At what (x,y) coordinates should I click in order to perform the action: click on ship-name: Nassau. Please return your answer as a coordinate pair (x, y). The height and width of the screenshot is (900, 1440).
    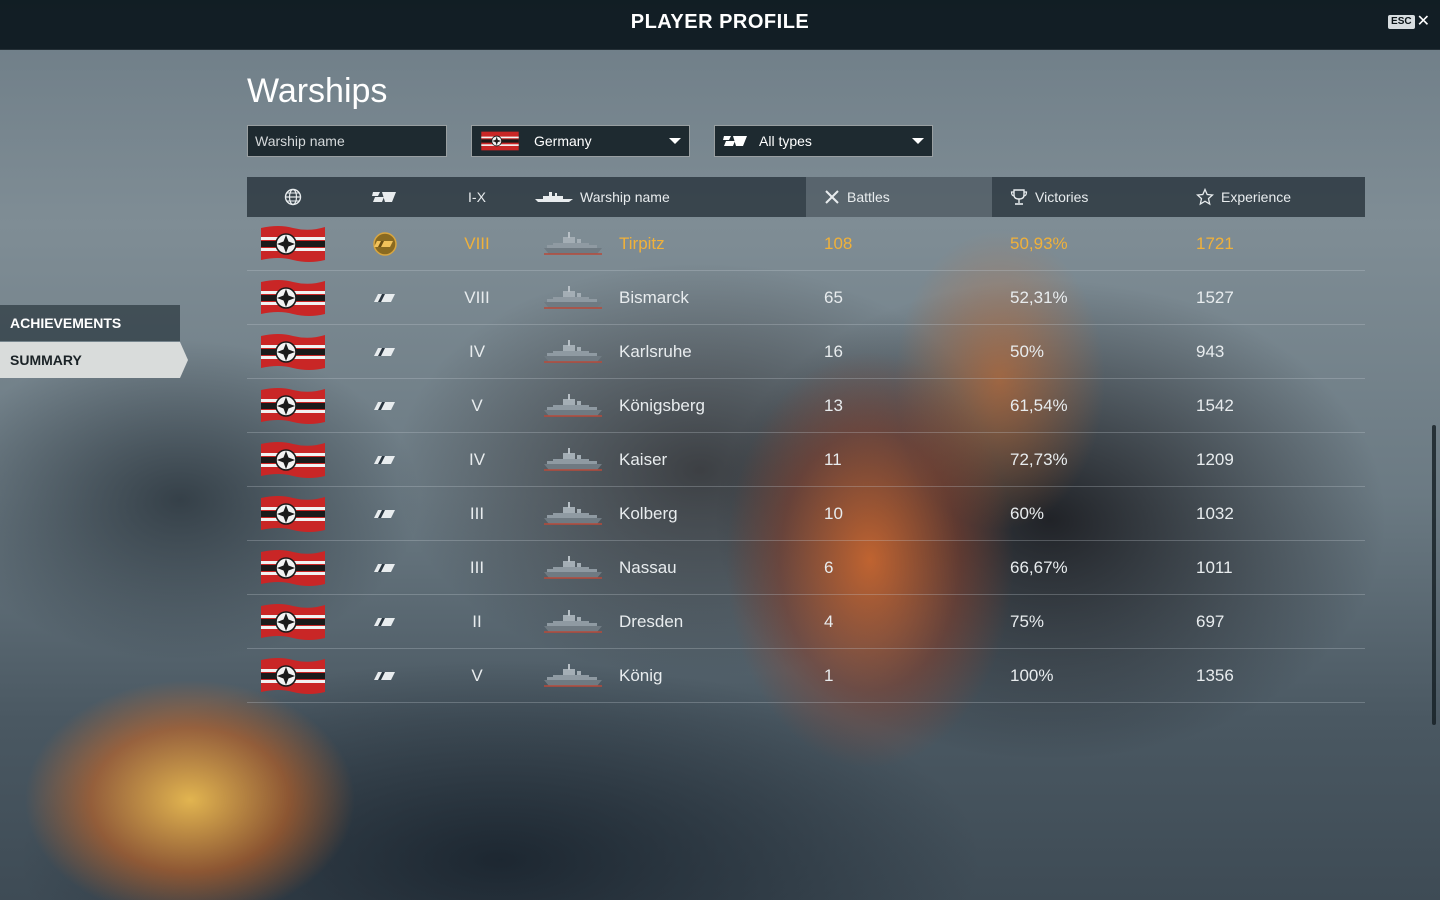
    Looking at the image, I should click on (648, 567).